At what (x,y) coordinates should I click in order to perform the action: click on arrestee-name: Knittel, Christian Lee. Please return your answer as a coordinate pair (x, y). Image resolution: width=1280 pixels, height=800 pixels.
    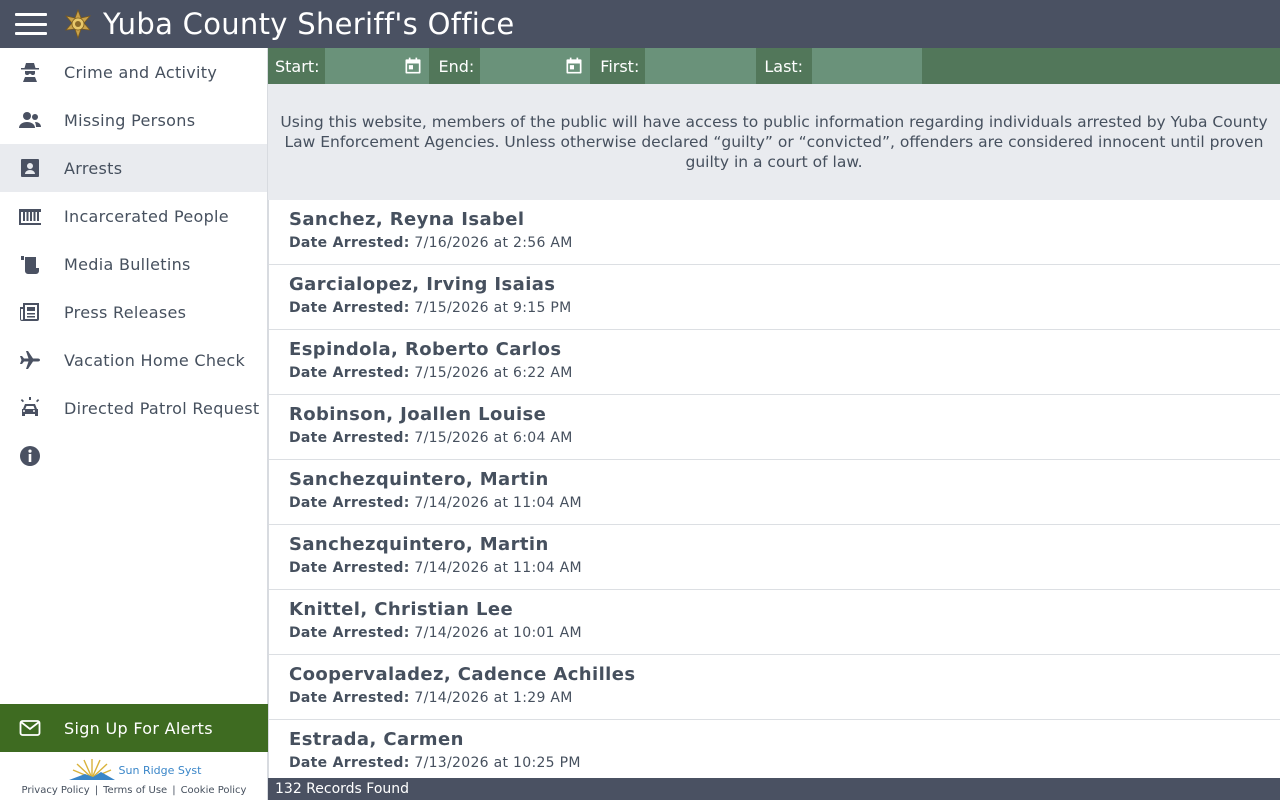
    Looking at the image, I should click on (401, 609).